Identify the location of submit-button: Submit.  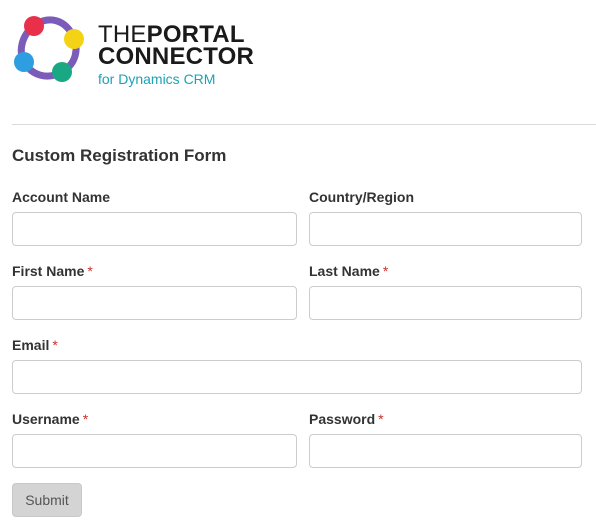
(47, 500).